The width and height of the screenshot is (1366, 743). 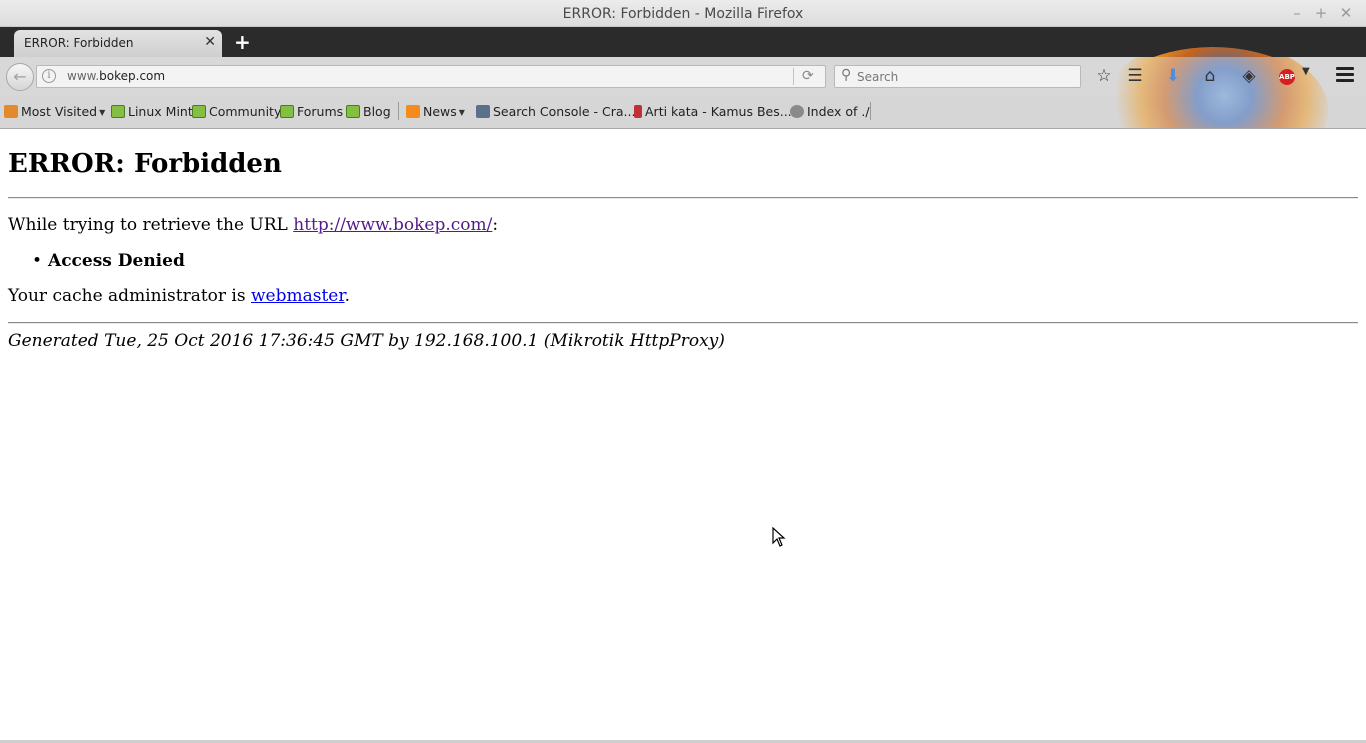 I want to click on bookmark-community: Community, so click(x=236, y=111).